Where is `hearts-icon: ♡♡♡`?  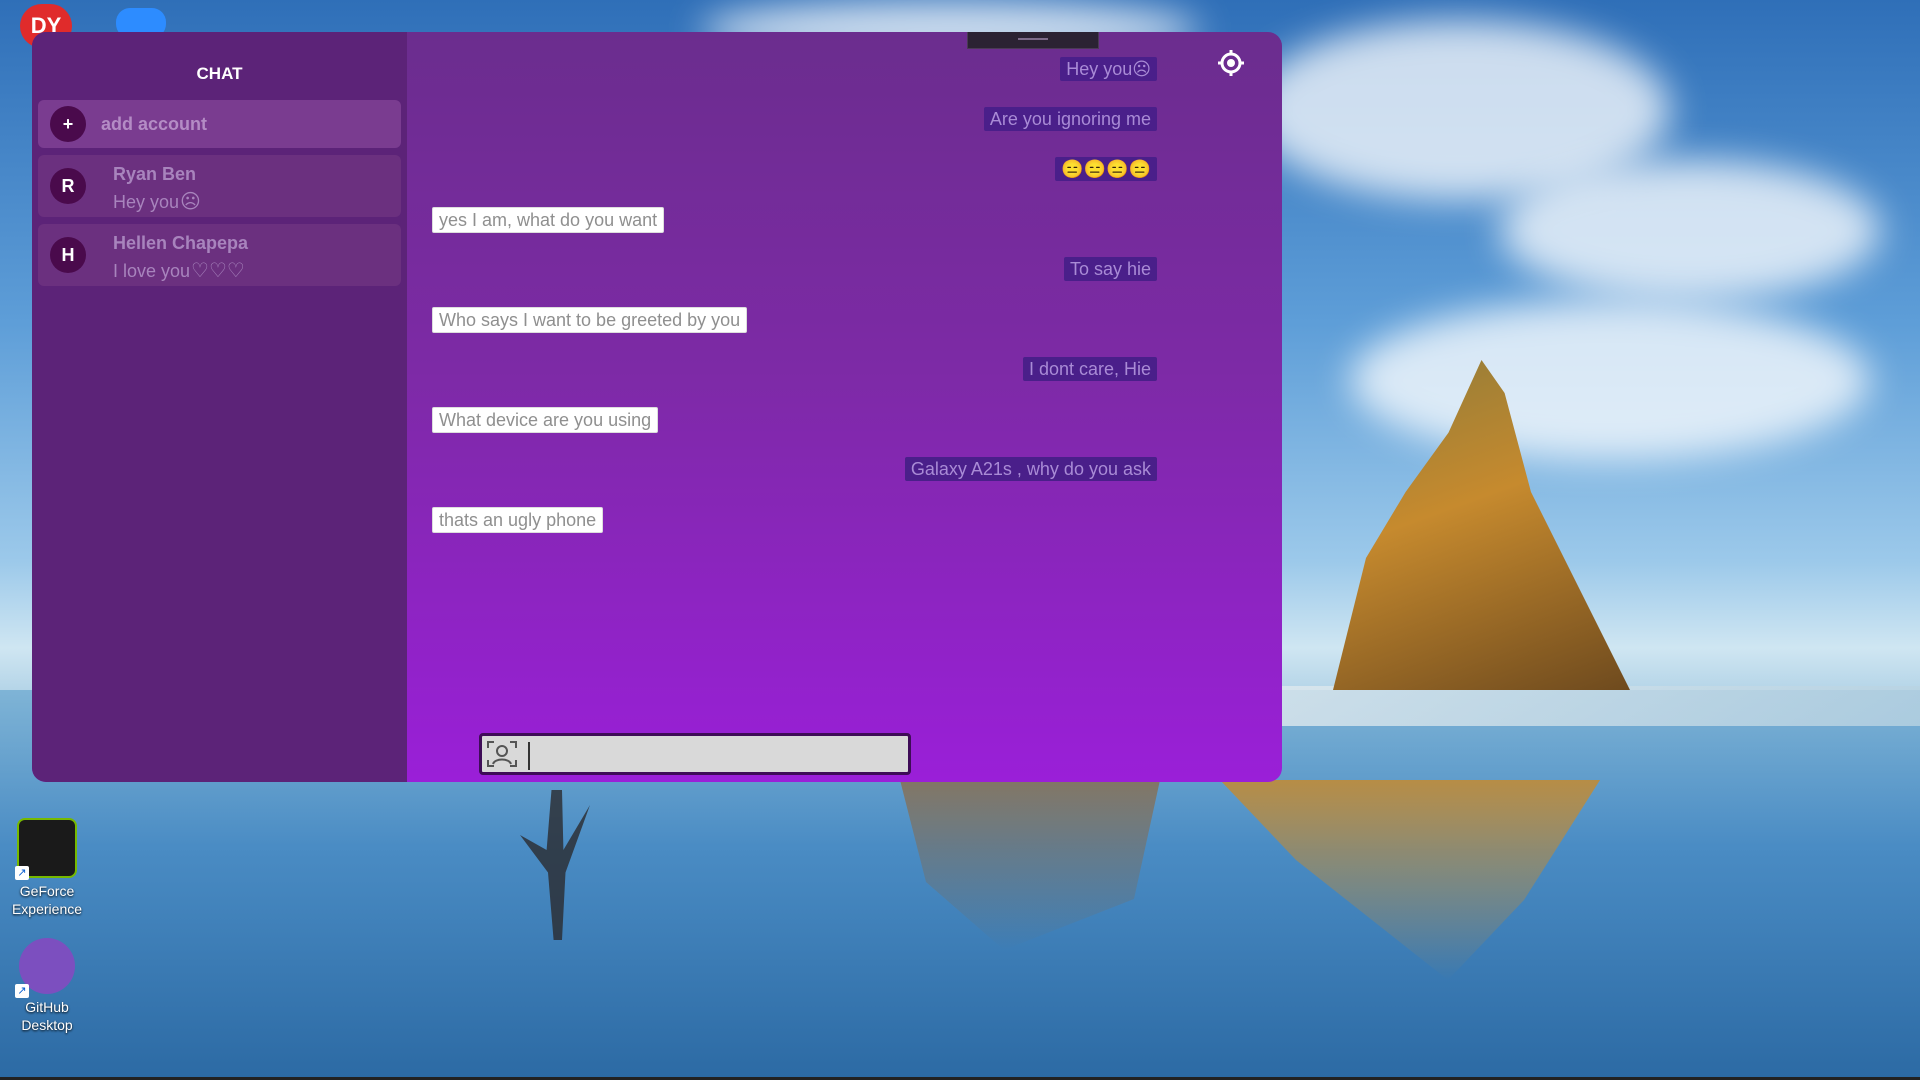
hearts-icon: ♡♡♡ is located at coordinates (218, 271).